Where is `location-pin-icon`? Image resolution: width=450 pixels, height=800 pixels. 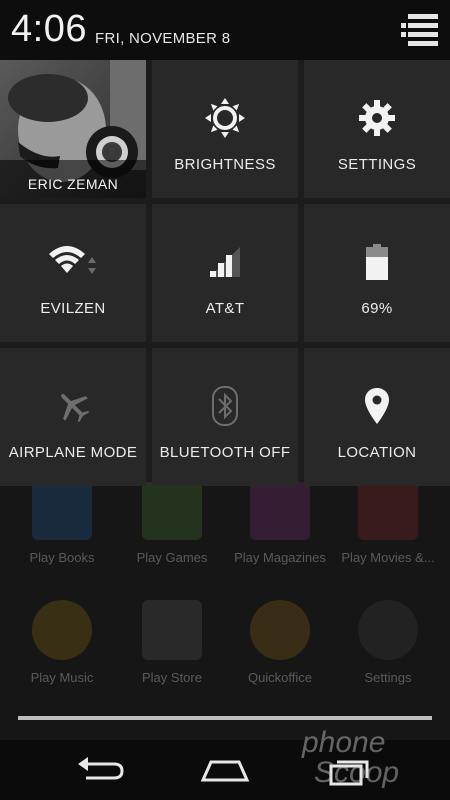
location-pin-icon is located at coordinates (377, 406).